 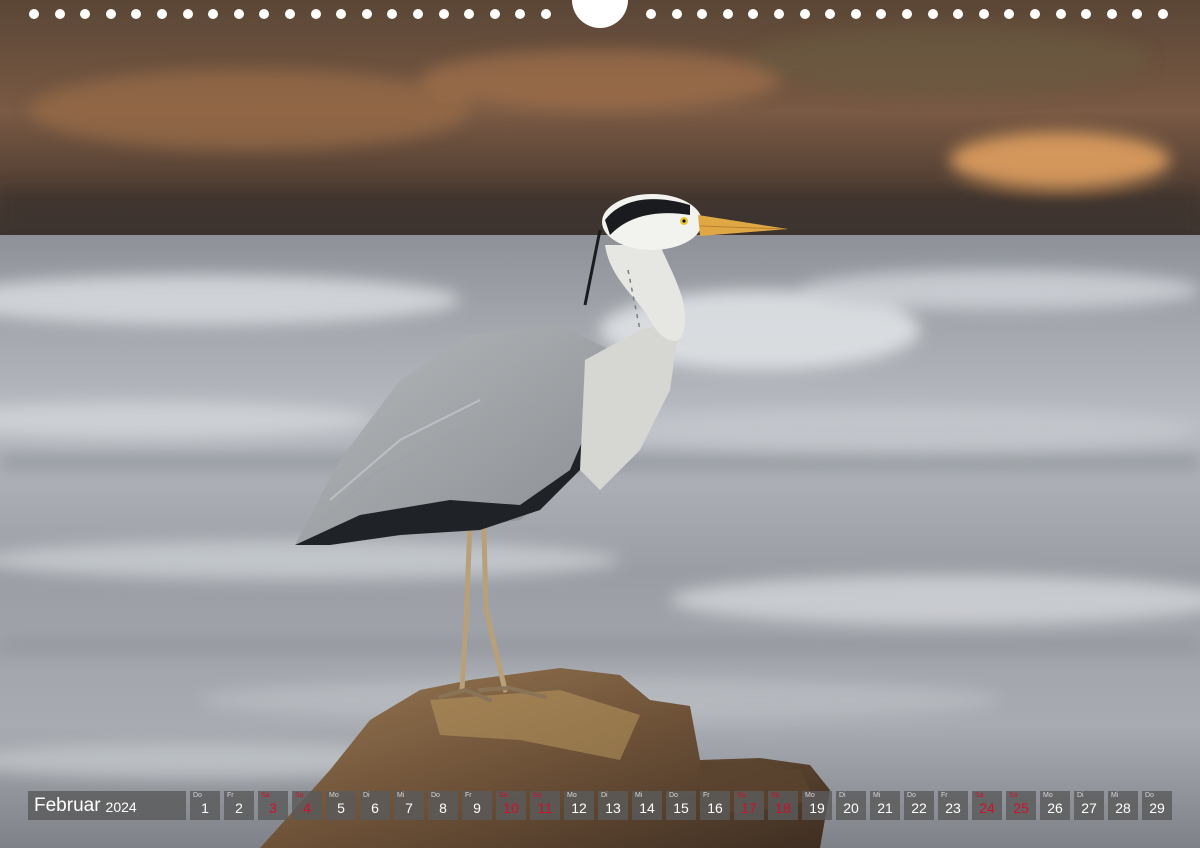 I want to click on day-cell: Fr 9, so click(x=477, y=805).